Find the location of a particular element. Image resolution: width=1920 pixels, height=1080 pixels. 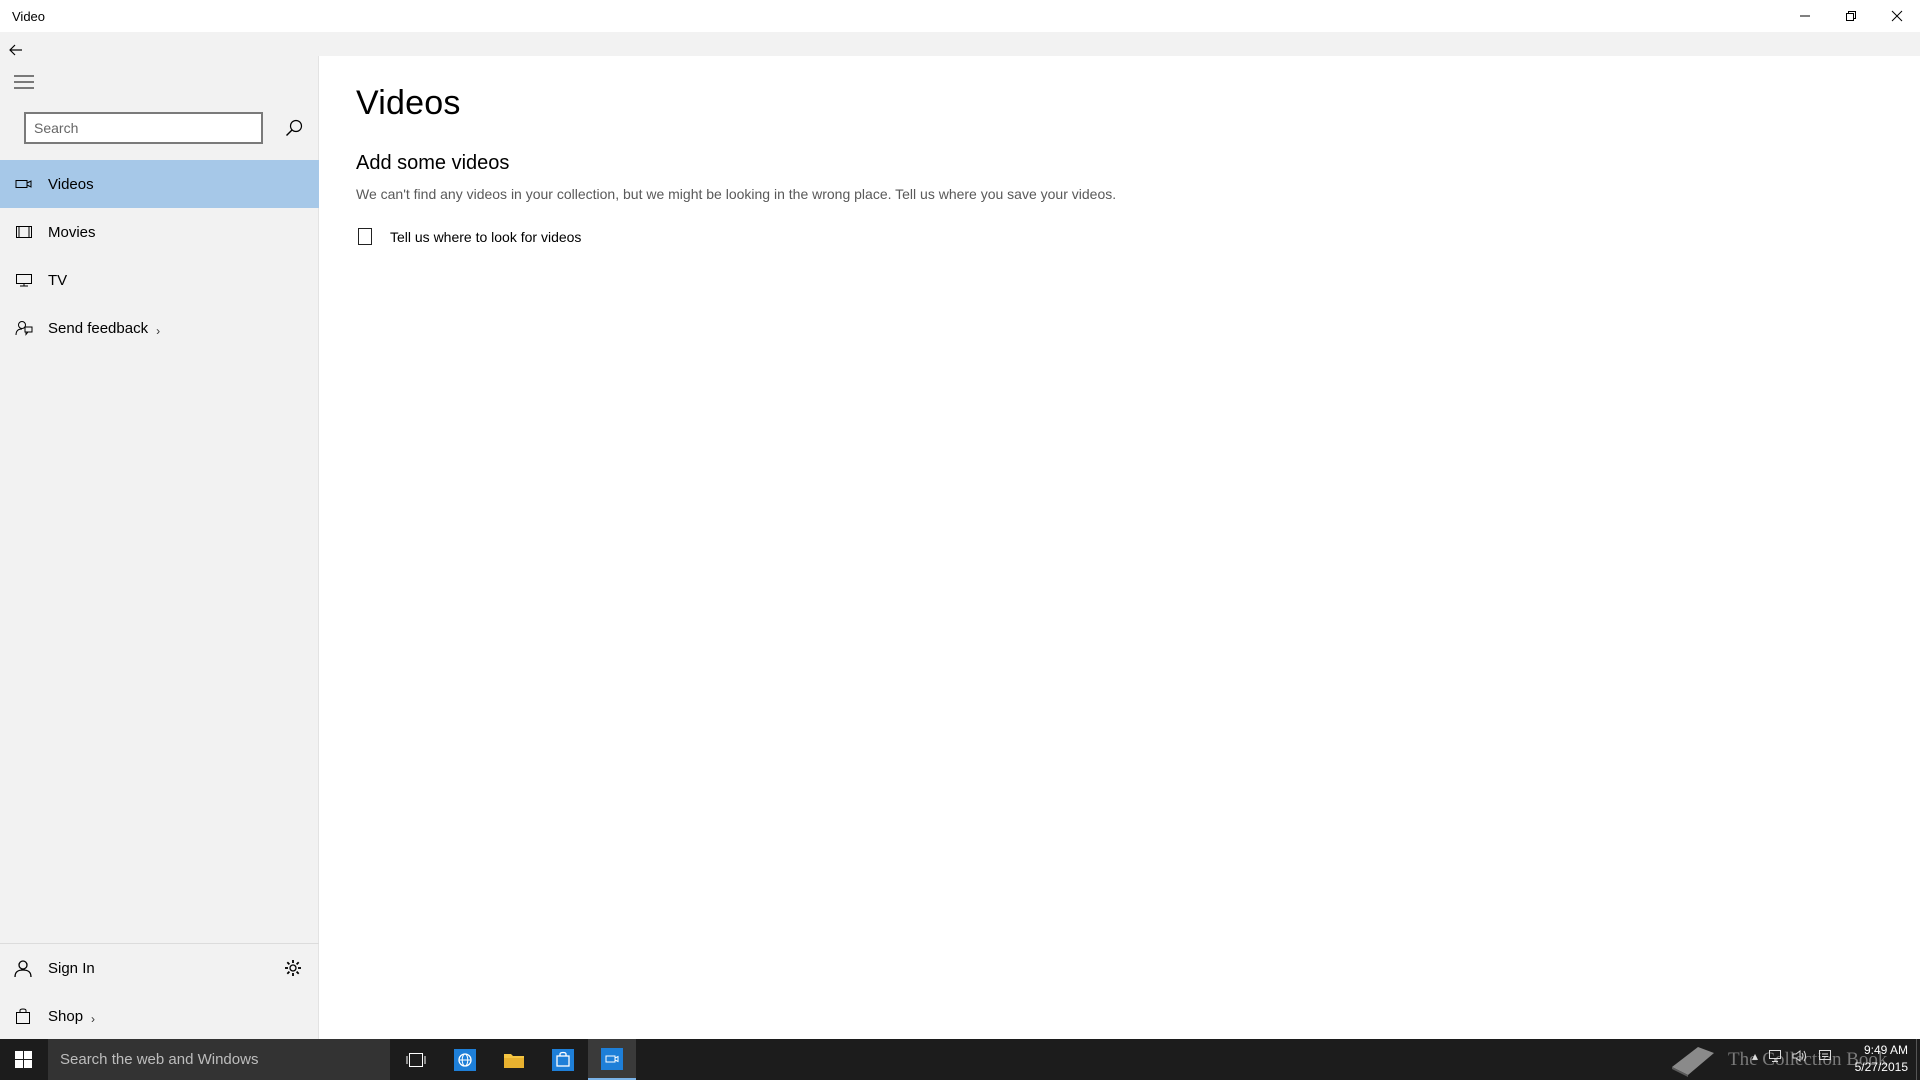

video-app-icon is located at coordinates (612, 1058).